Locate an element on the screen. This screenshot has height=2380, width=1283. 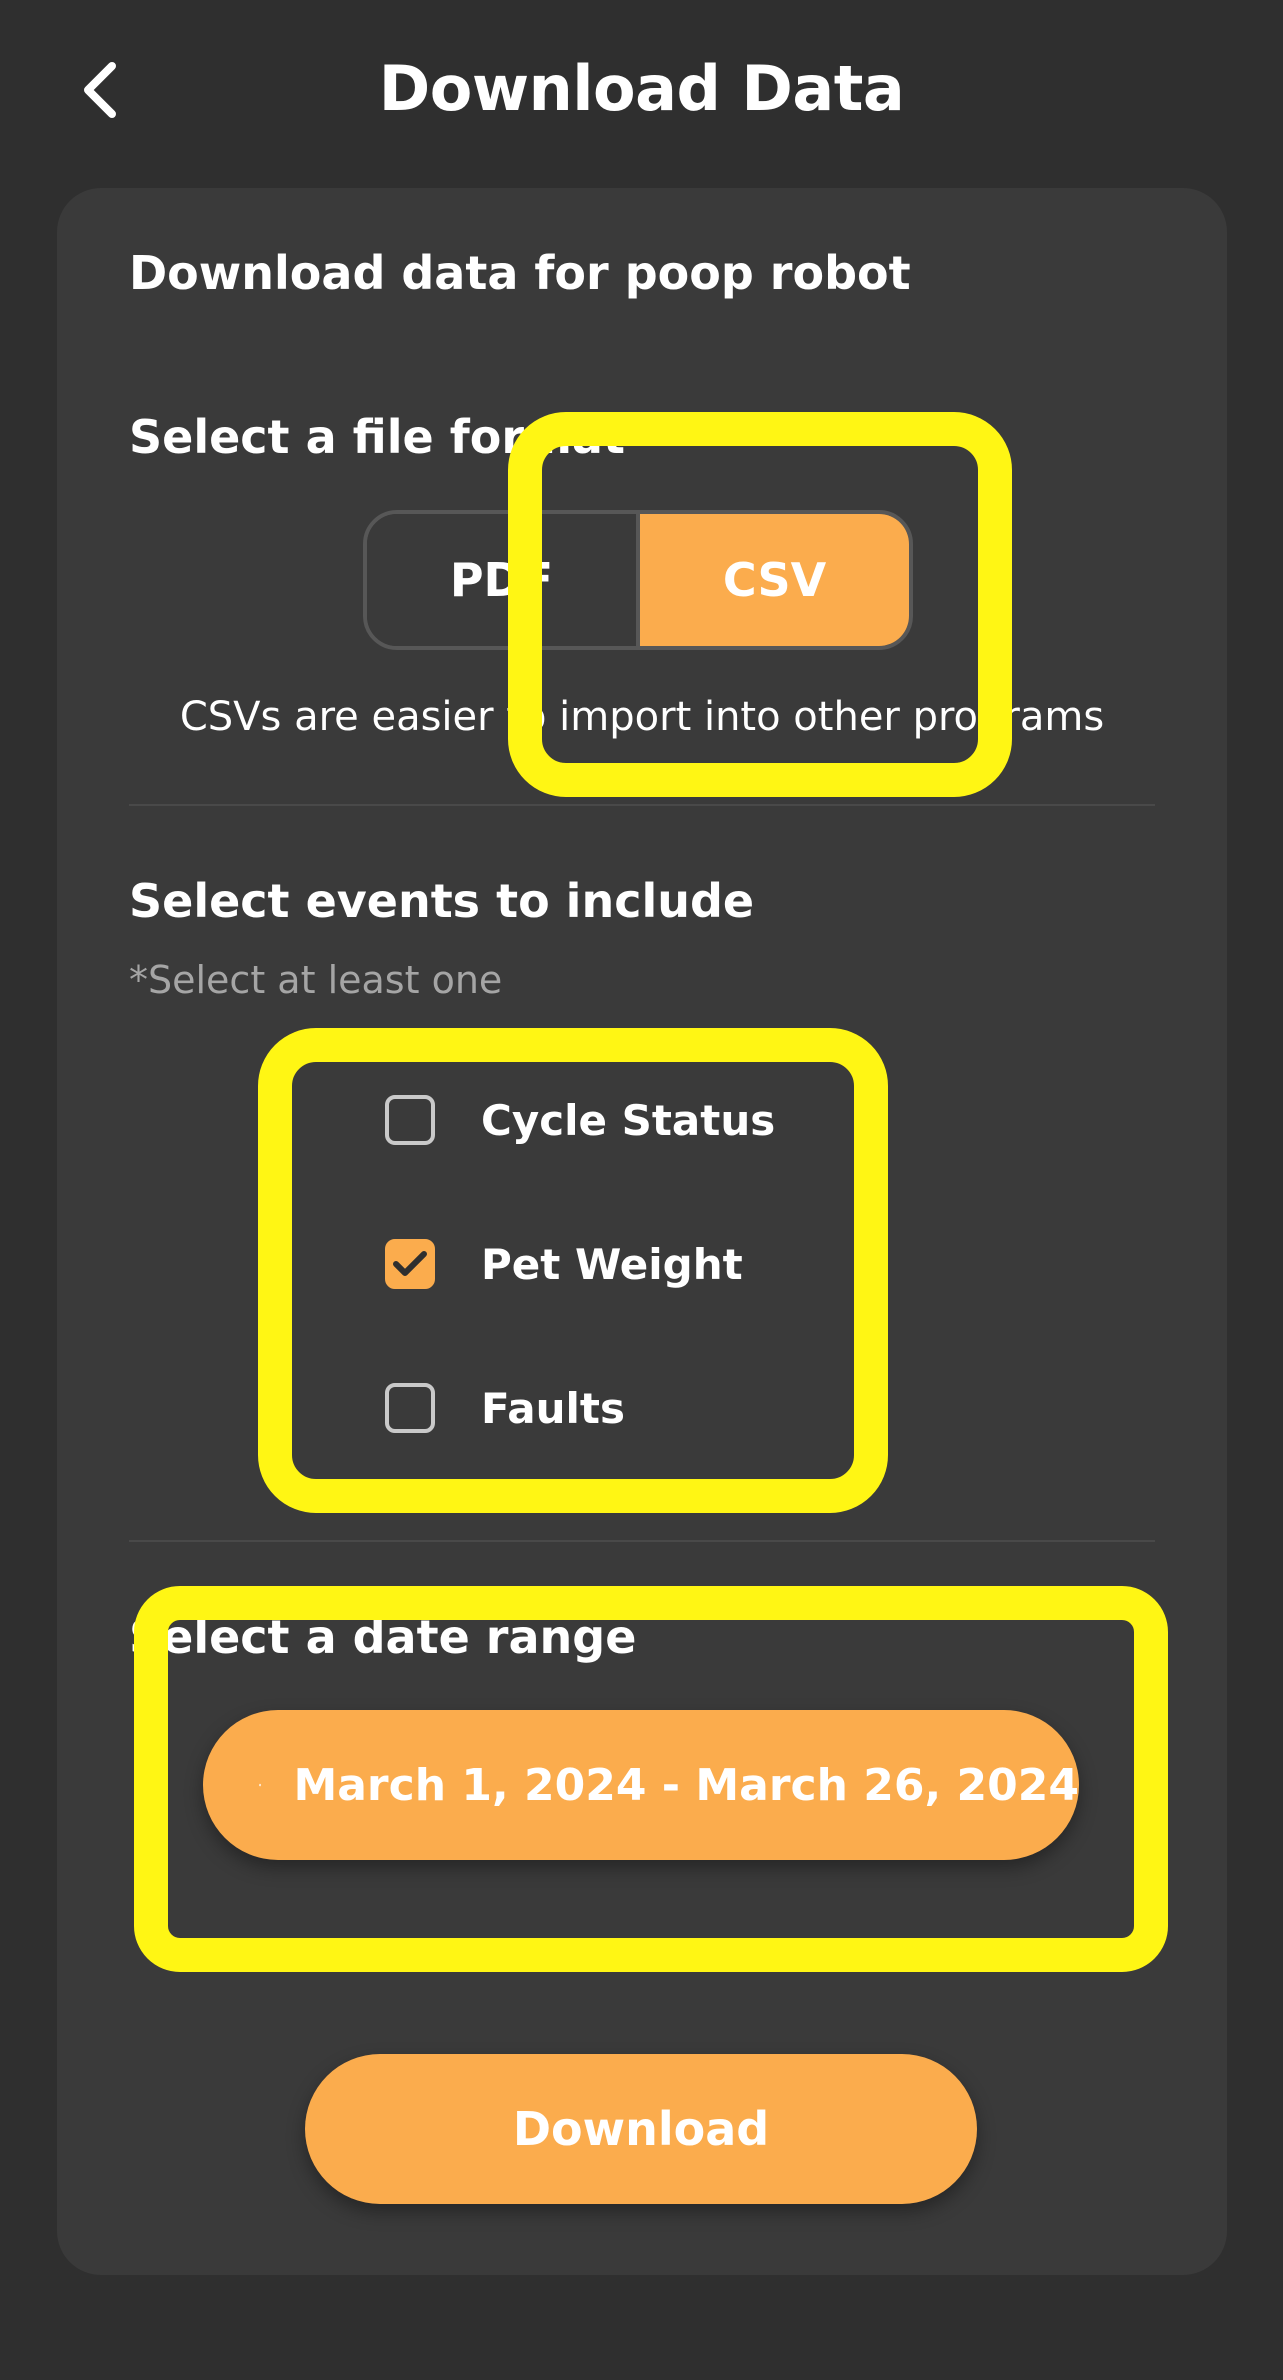
checkmark-icon is located at coordinates (410, 1263).